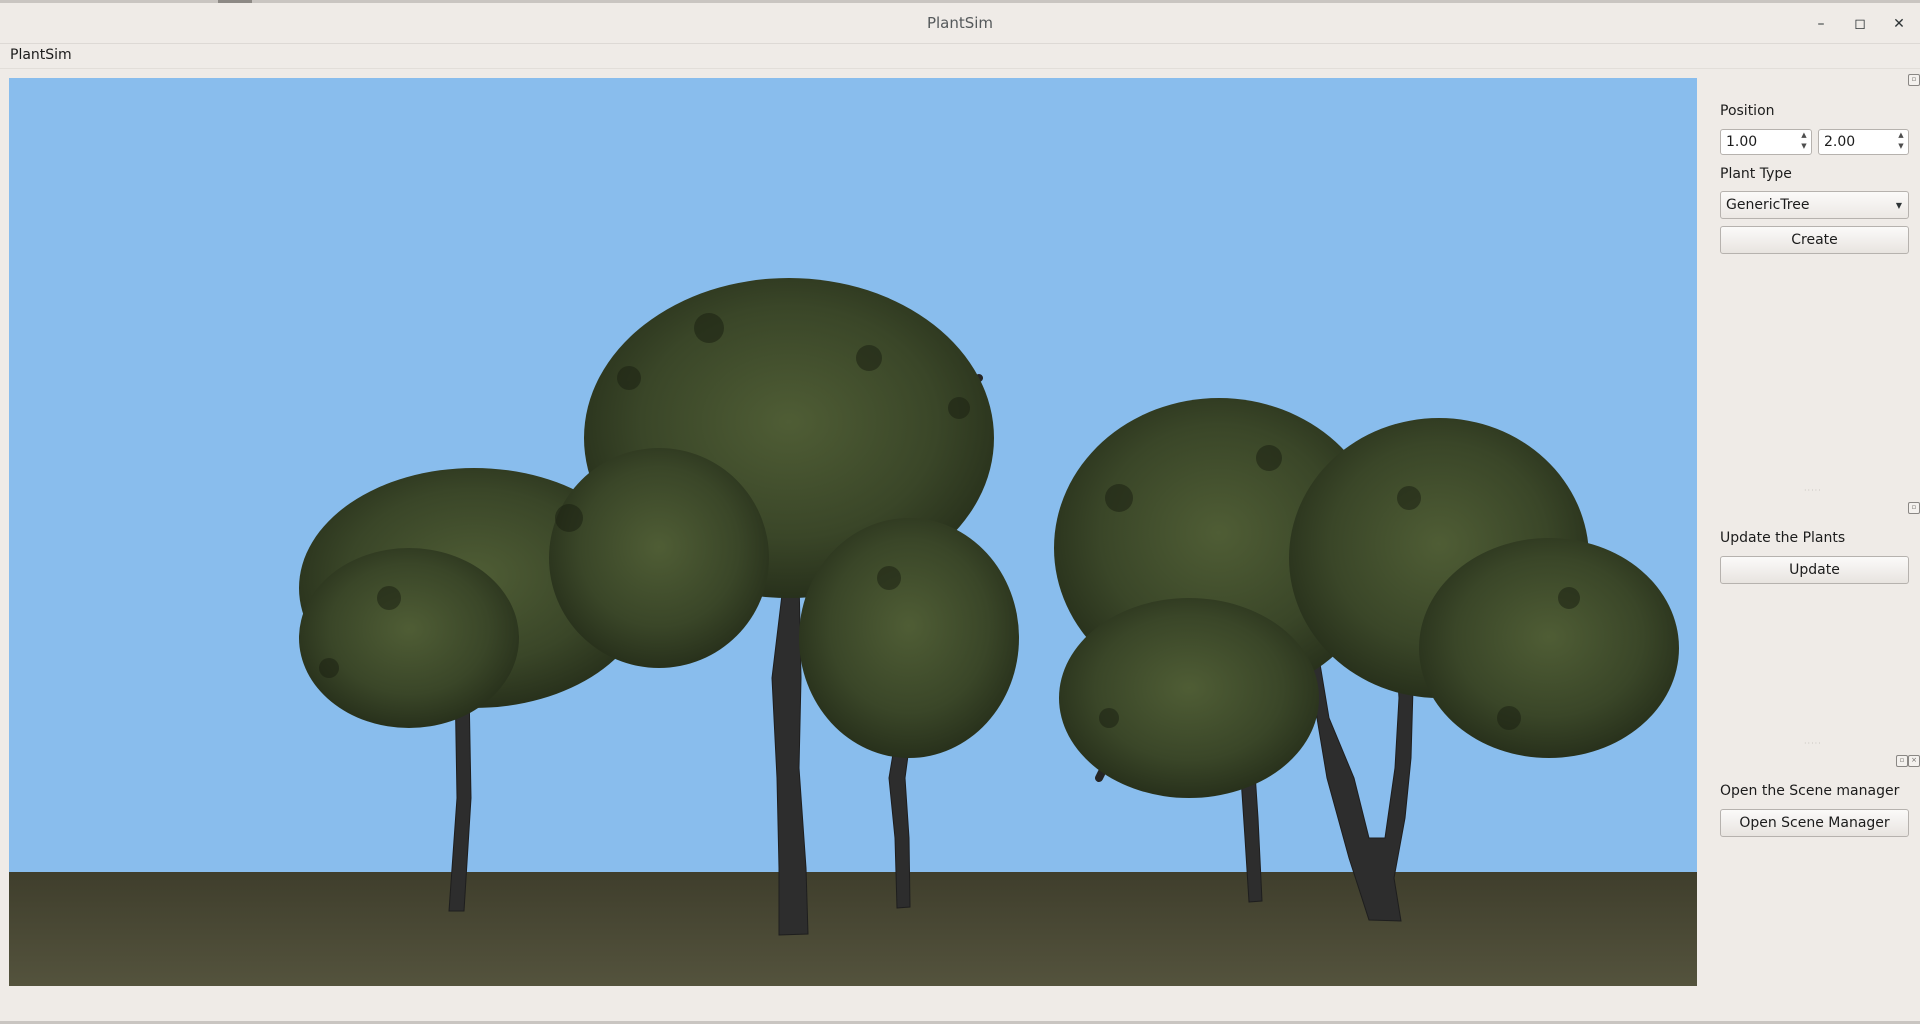  Describe the element at coordinates (1898, 205) in the screenshot. I see `chevron-down-icon: ▼` at that location.